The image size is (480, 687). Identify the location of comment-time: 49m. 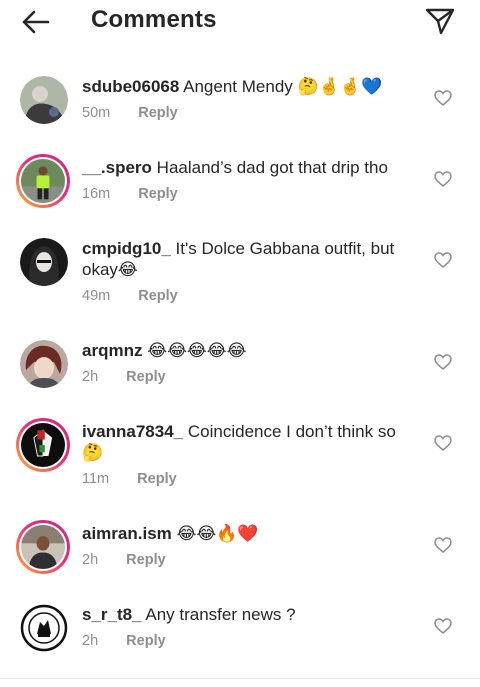
(96, 296).